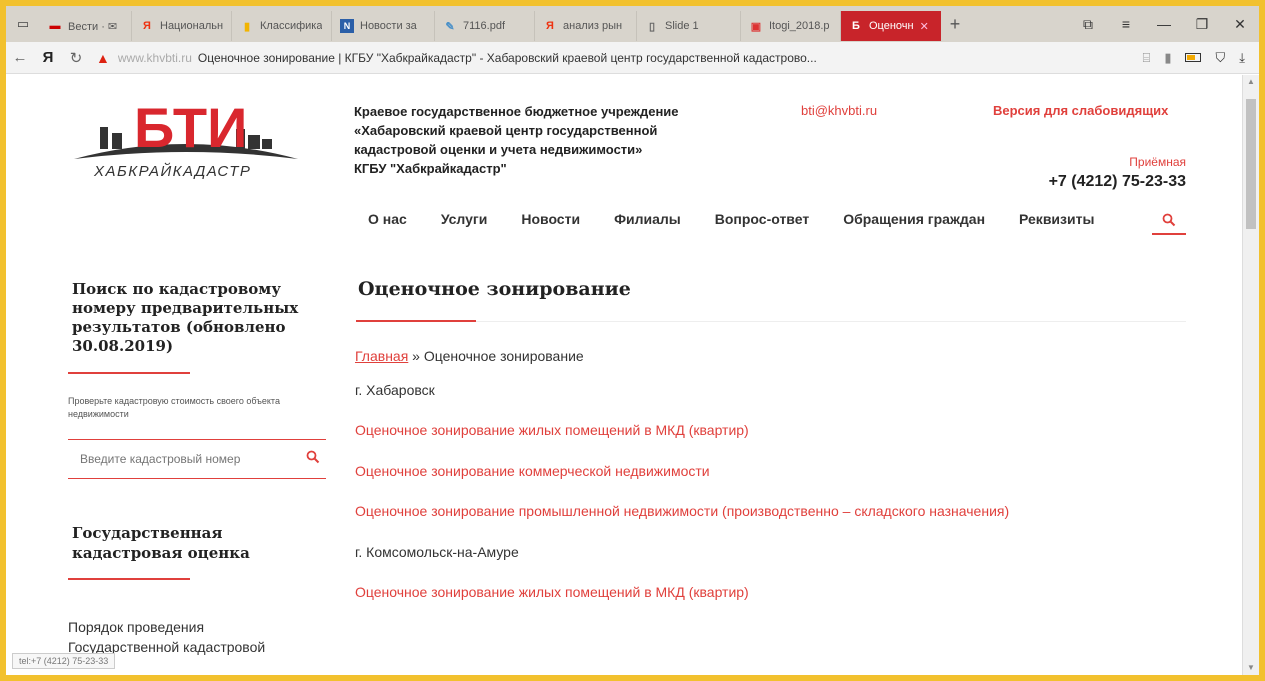 The width and height of the screenshot is (1265, 681). Describe the element at coordinates (856, 26) in the screenshot. I see `bti-icon: Б` at that location.